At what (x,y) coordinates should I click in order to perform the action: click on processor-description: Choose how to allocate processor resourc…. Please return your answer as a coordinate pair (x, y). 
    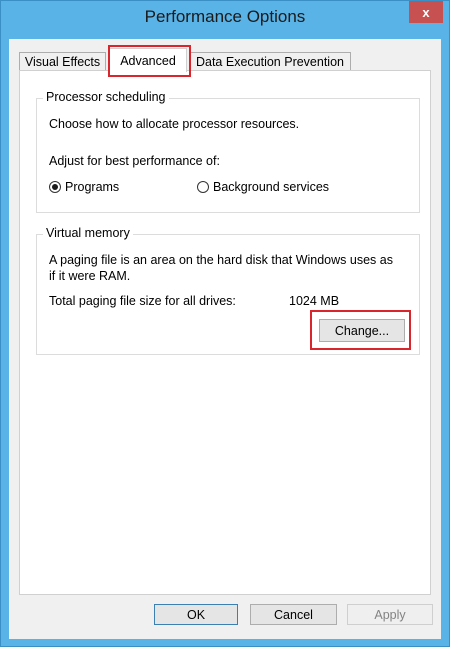
    Looking at the image, I should click on (174, 124).